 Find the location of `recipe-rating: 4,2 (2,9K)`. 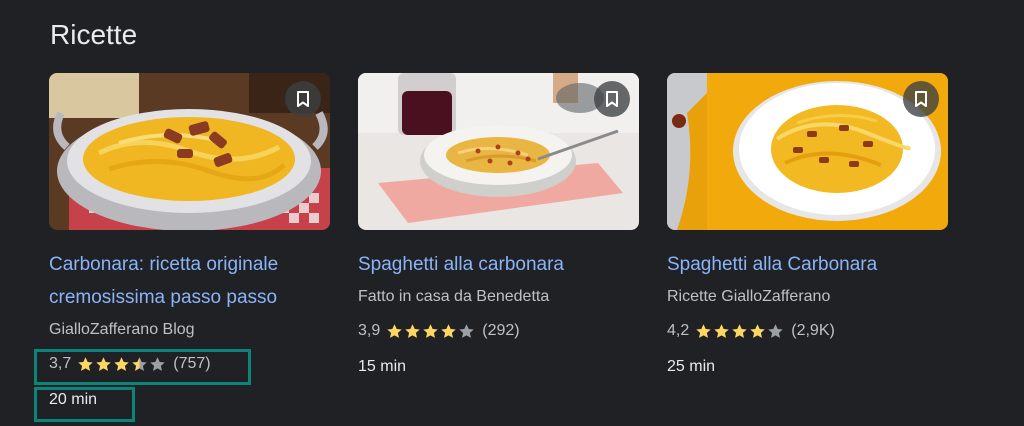

recipe-rating: 4,2 (2,9K) is located at coordinates (807, 331).